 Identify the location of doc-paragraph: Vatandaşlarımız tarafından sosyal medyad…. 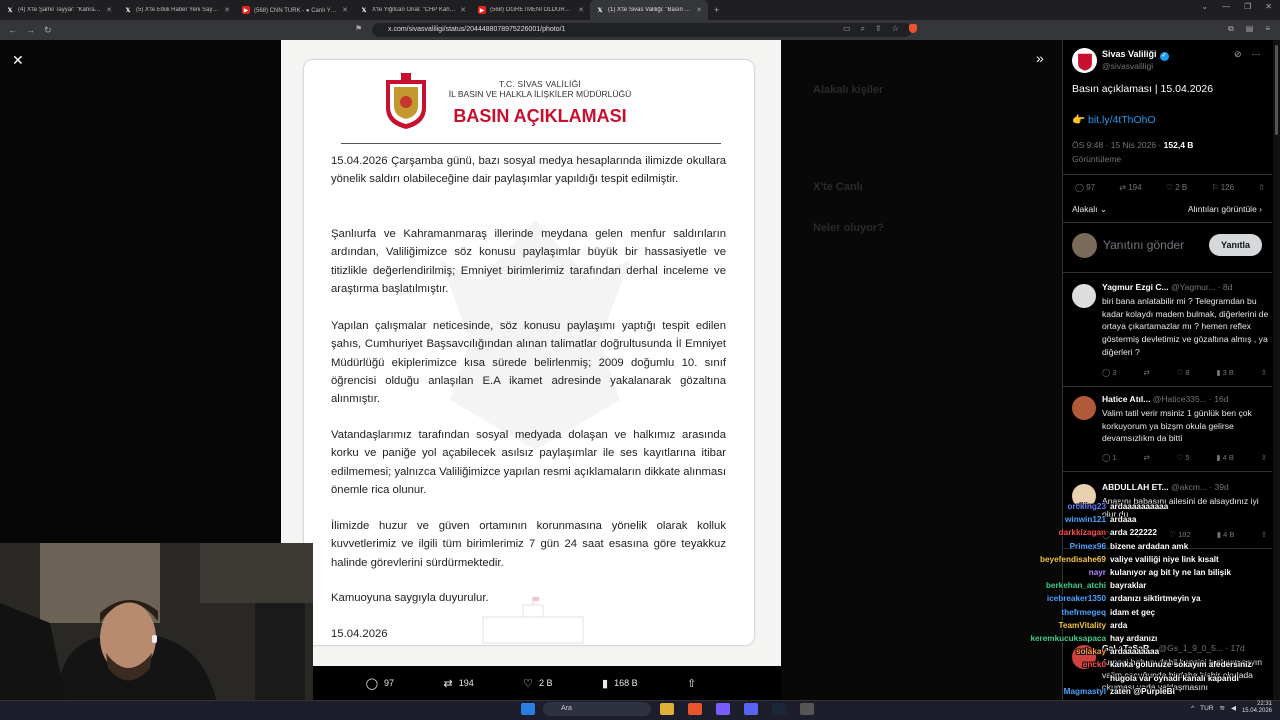
(528, 462).